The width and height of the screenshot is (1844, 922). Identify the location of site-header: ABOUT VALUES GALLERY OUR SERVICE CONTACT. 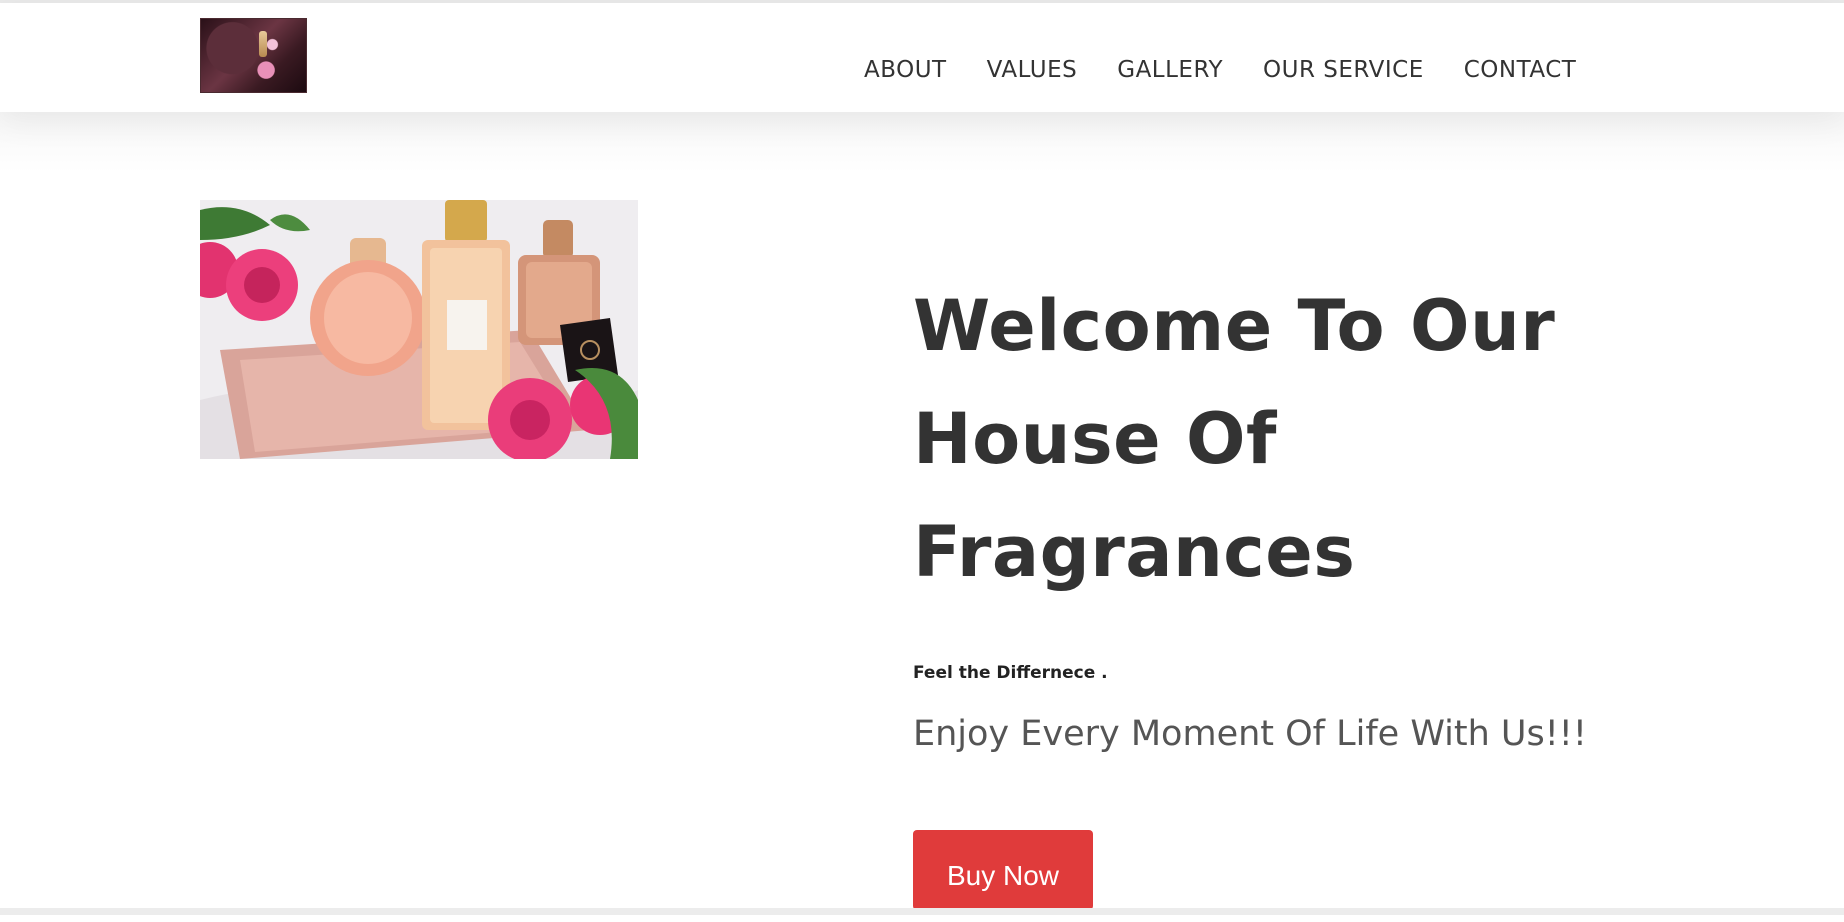
(922, 57).